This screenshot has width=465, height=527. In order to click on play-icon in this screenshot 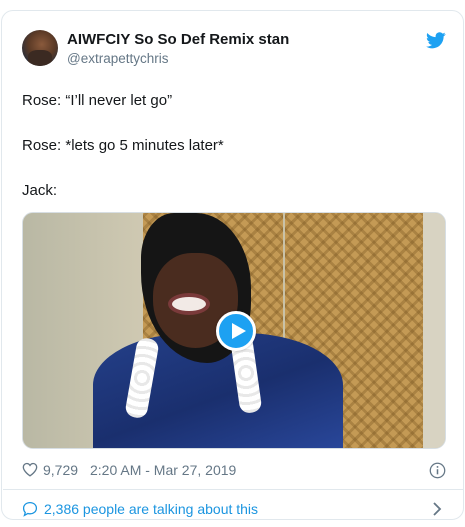, I will do `click(236, 331)`.